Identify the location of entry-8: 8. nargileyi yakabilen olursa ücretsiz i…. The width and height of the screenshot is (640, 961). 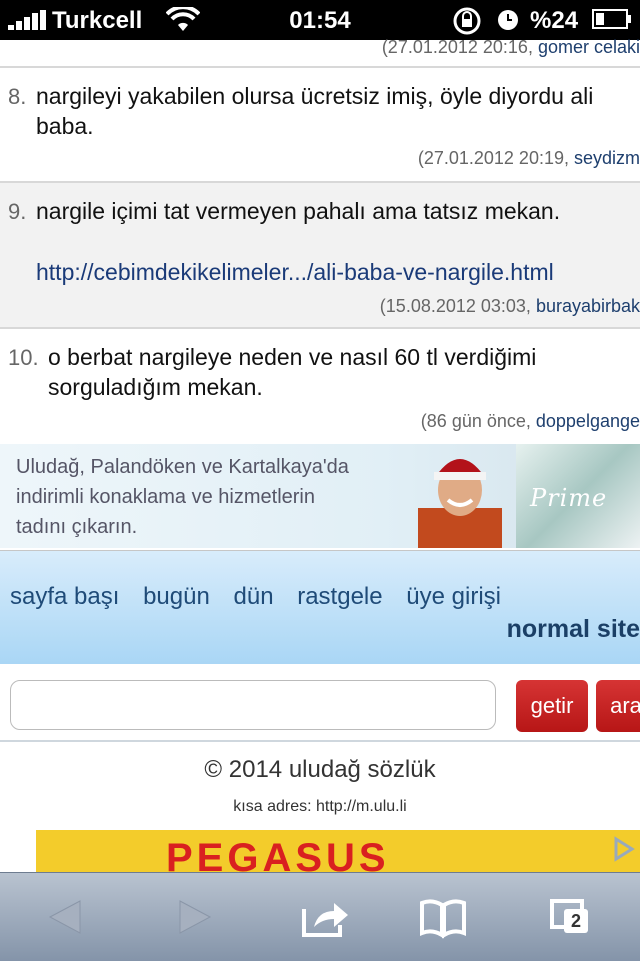
(320, 125).